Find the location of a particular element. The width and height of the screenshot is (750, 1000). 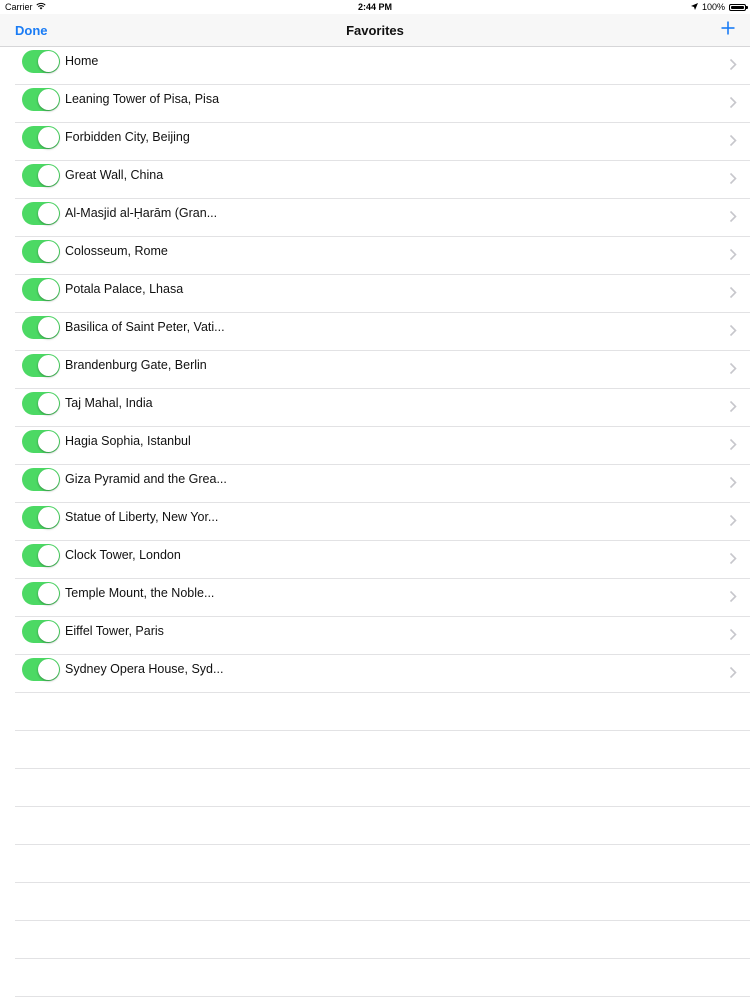

favorite-label: Hagia Sophia, Istanbul is located at coordinates (128, 441).